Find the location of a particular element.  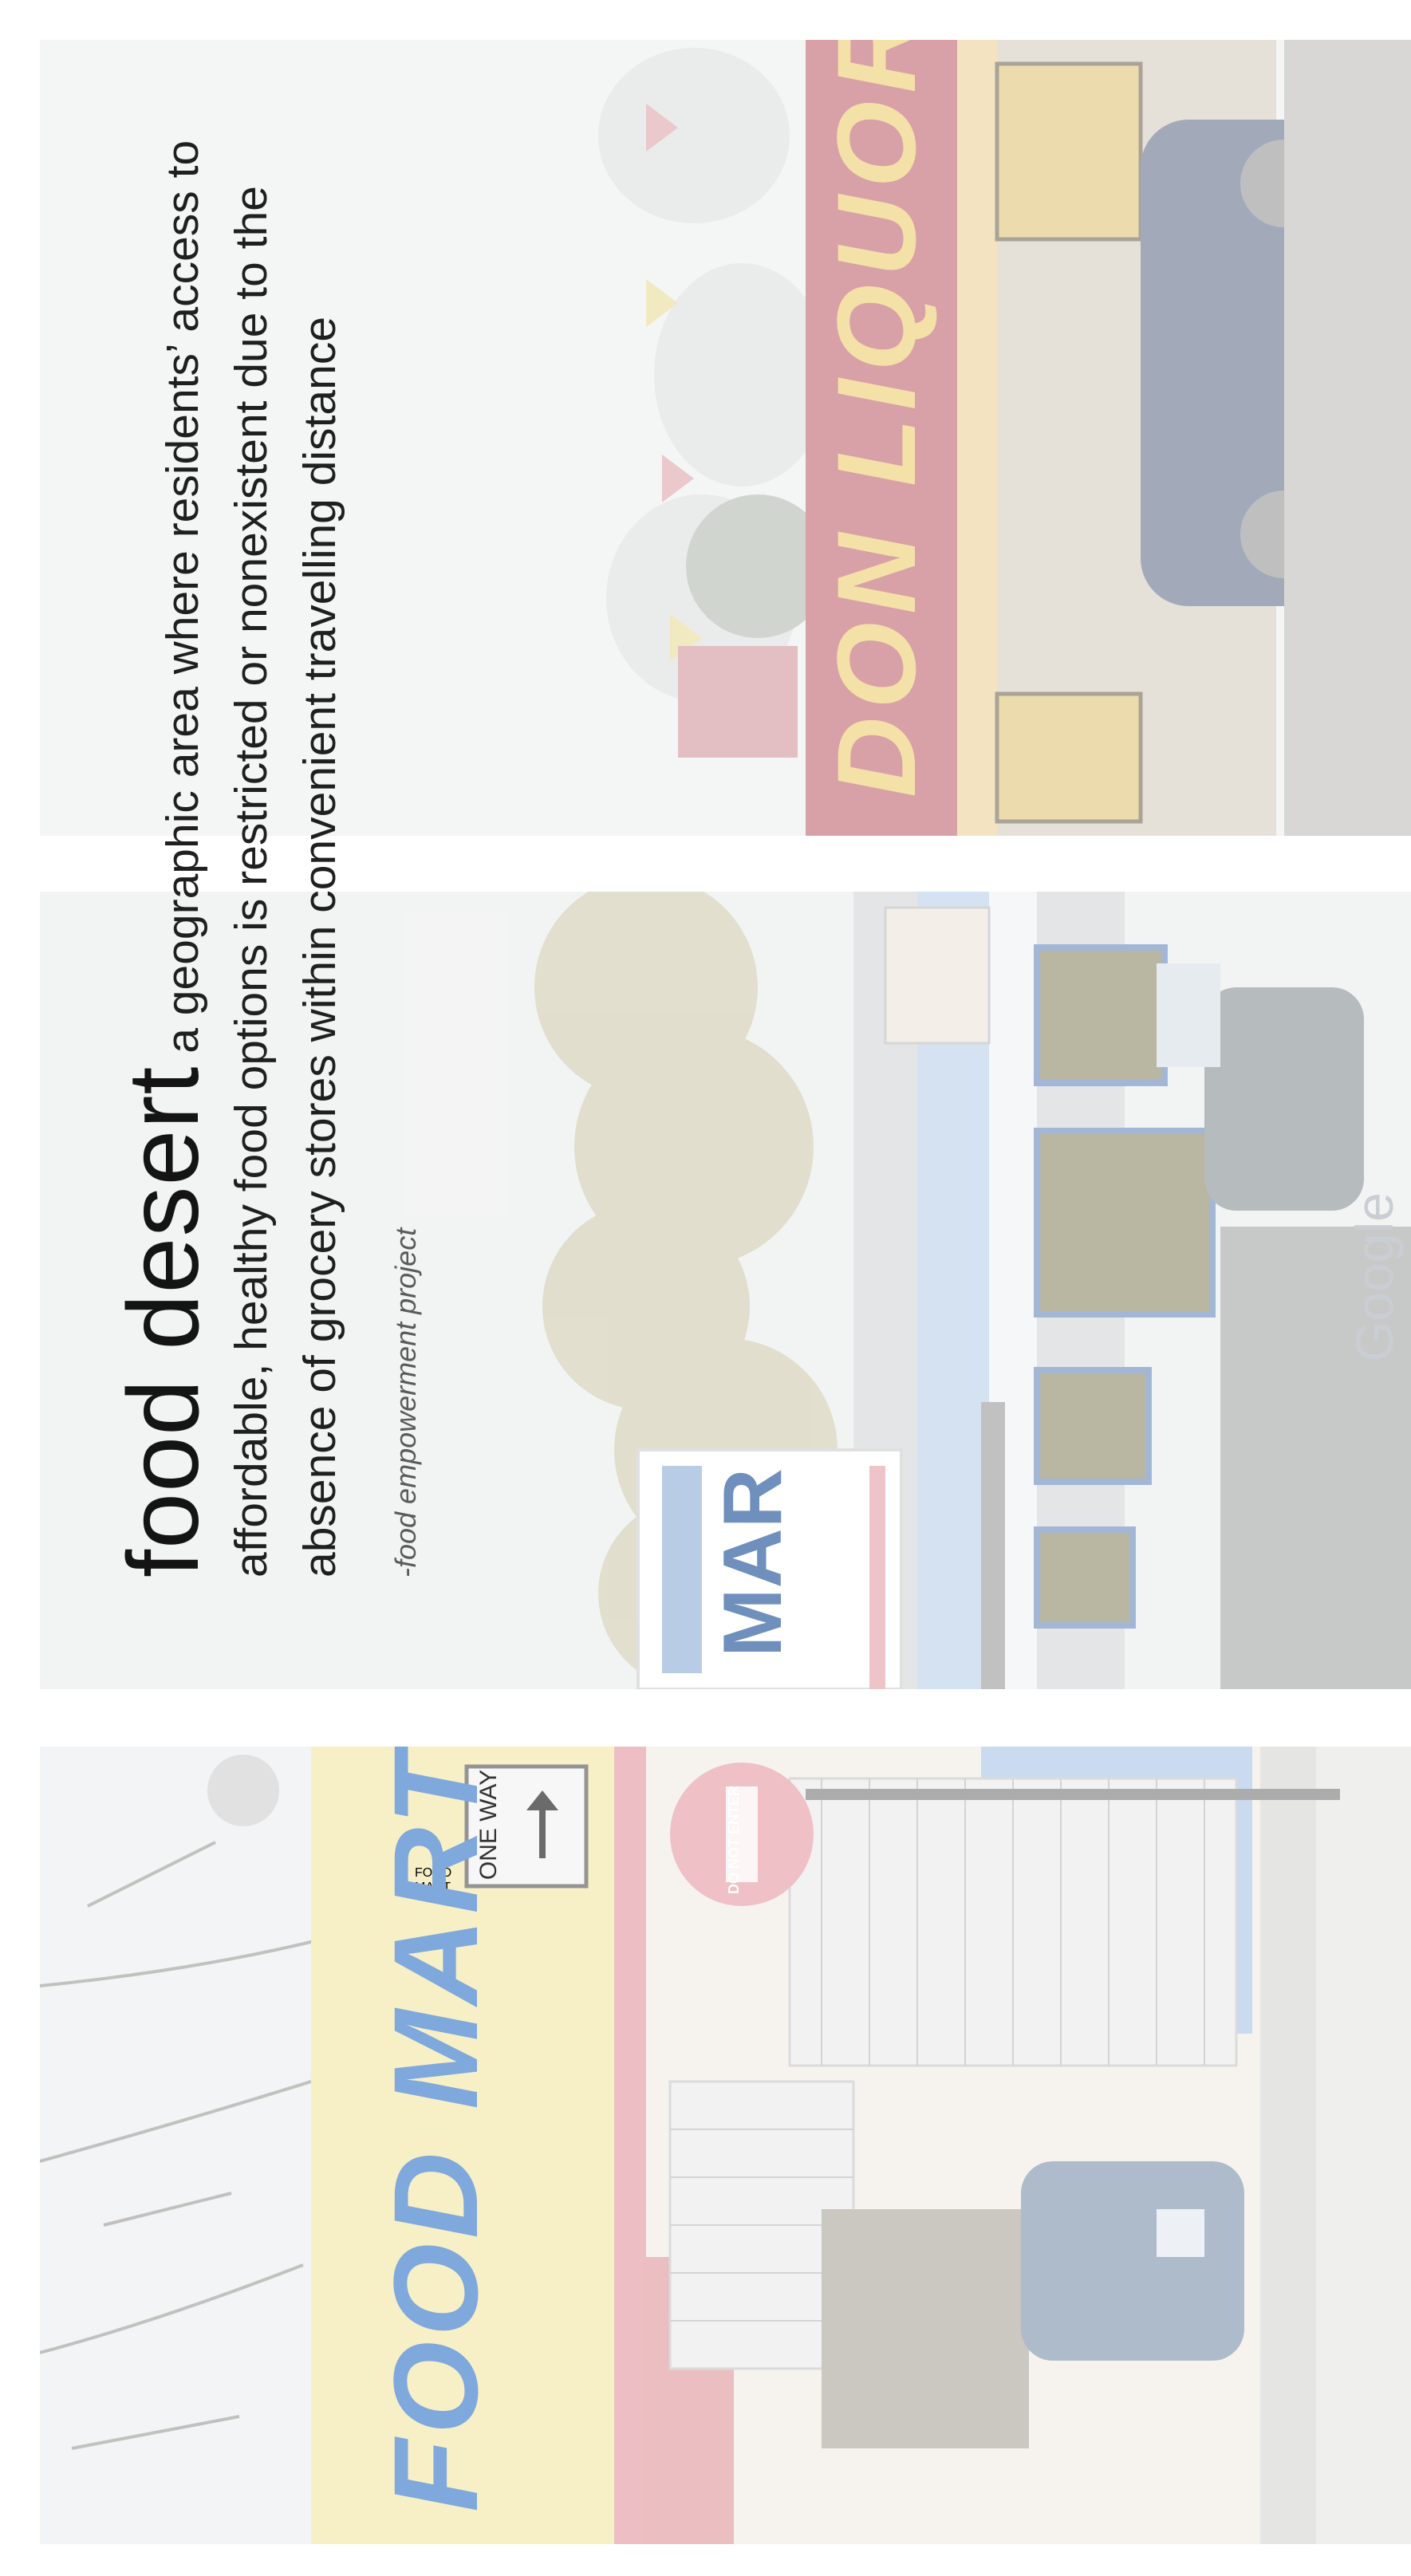

attribution: -food empowerment project is located at coordinates (406, 1402).